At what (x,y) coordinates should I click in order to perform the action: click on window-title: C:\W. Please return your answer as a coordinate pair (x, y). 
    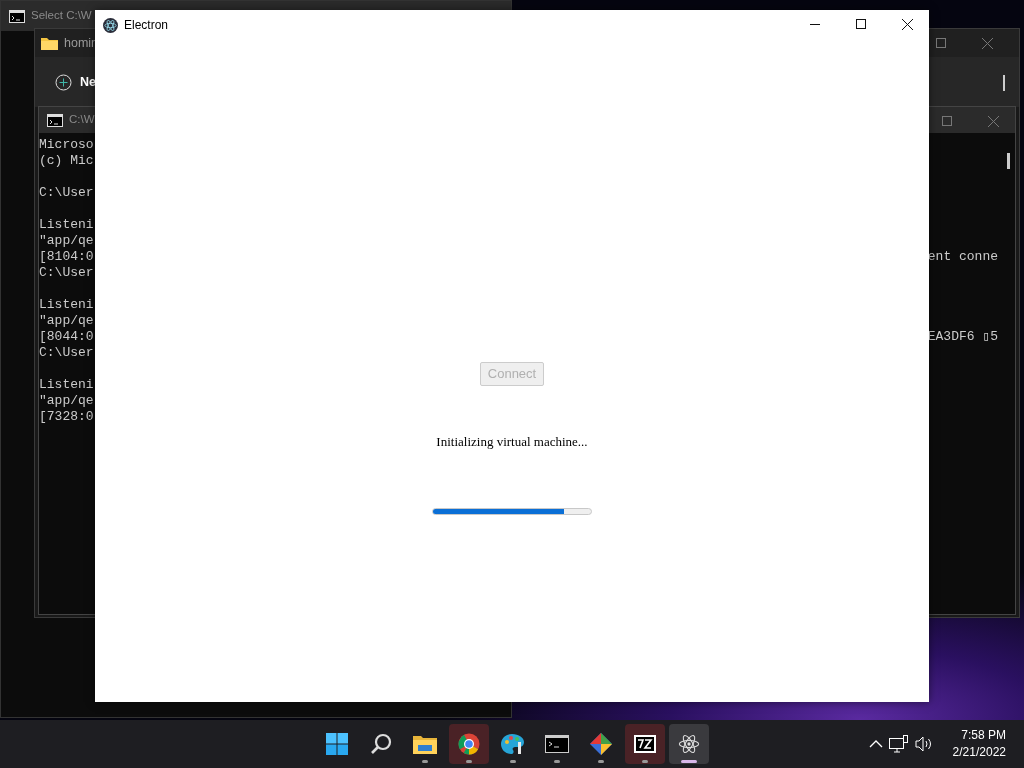
    Looking at the image, I should click on (82, 120).